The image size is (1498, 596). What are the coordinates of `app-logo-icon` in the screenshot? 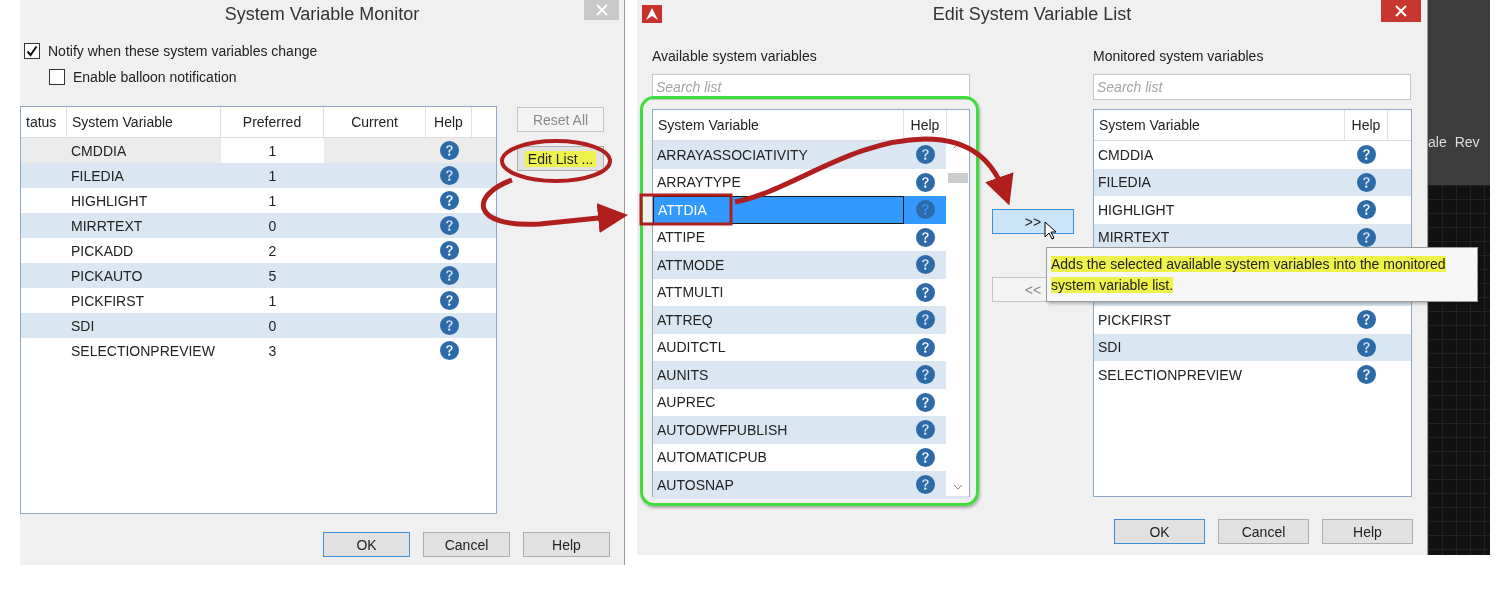 It's located at (652, 14).